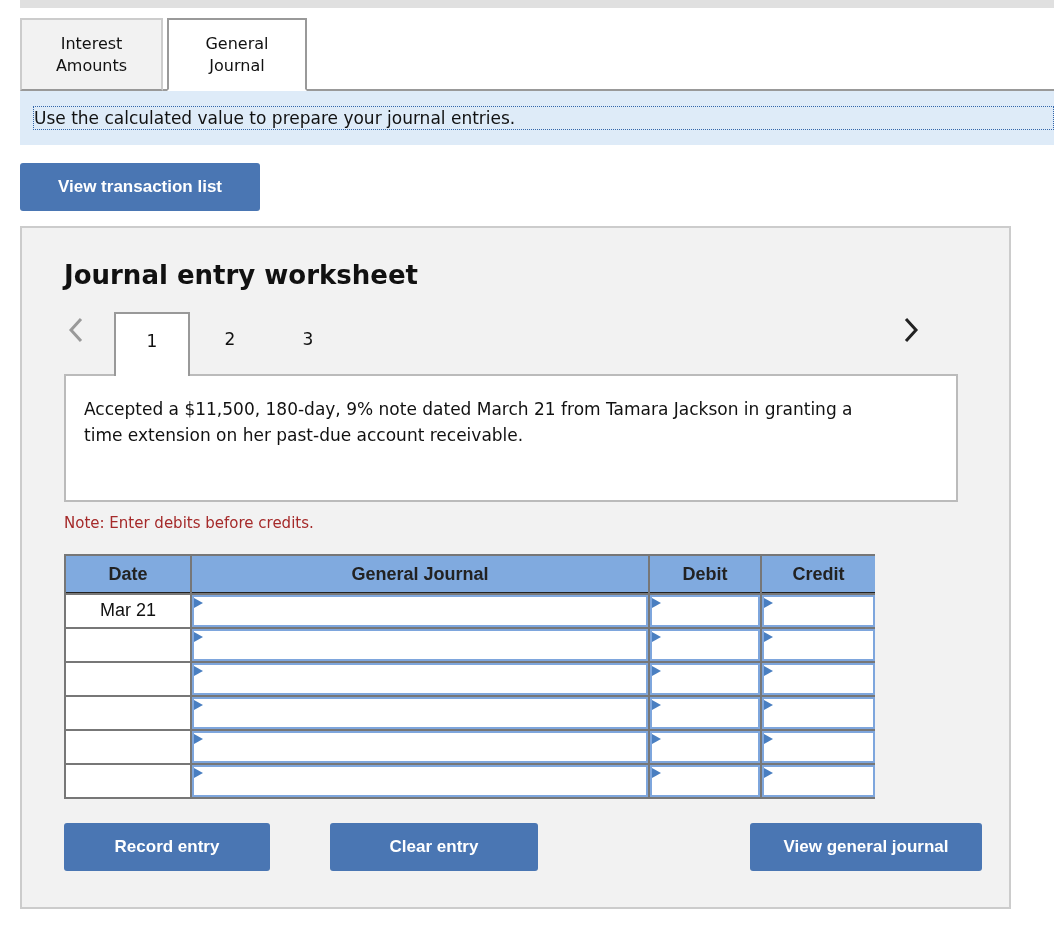 This screenshot has height=936, width=1054. What do you see at coordinates (167, 847) in the screenshot?
I see `record-entry-button: Record entry` at bounding box center [167, 847].